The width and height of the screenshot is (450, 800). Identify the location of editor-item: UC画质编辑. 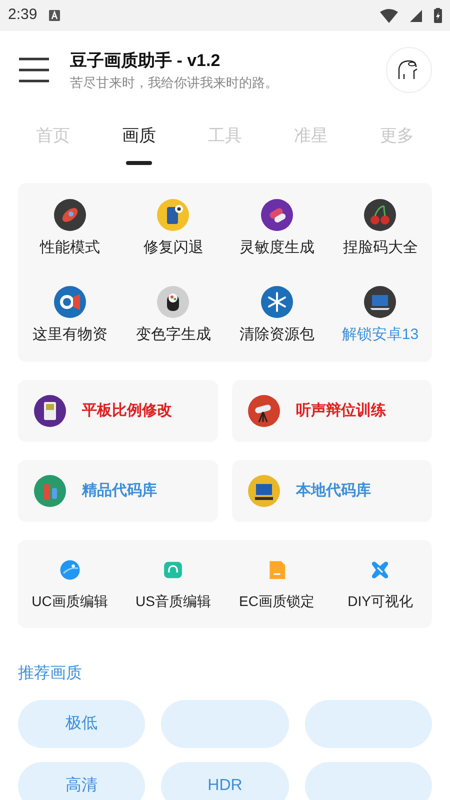
(70, 584).